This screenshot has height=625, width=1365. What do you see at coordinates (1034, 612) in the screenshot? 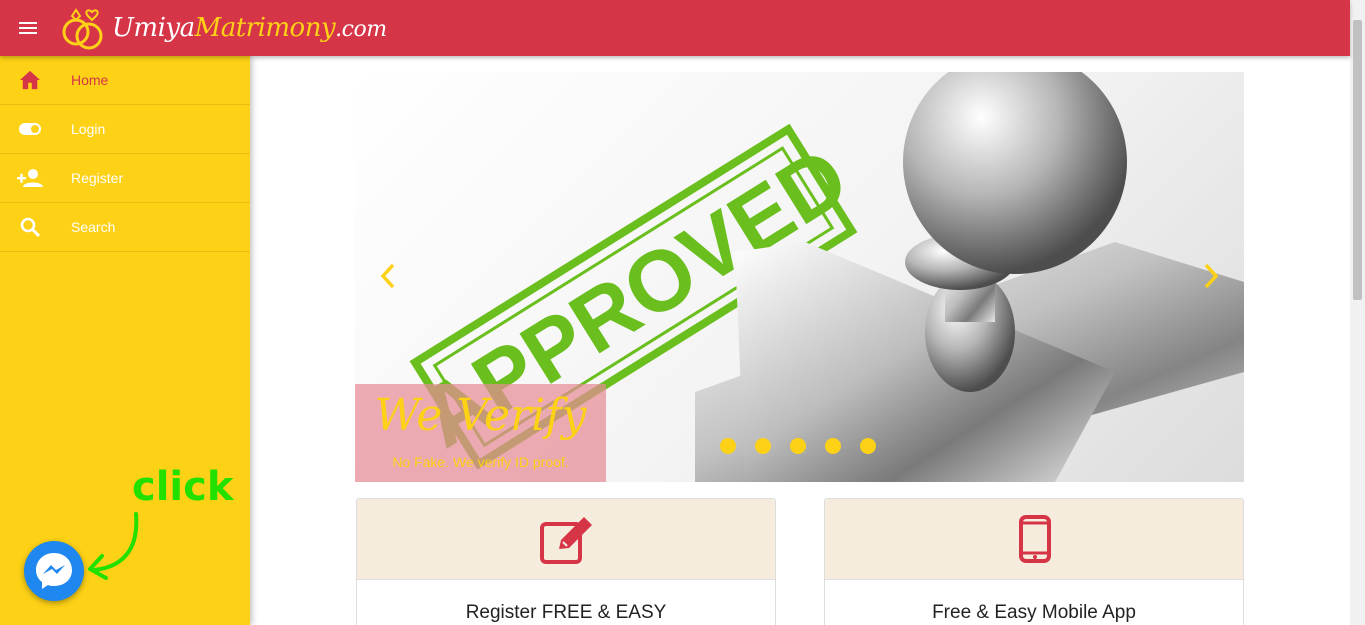
I see `card-title: Free & Easy Mobile App` at bounding box center [1034, 612].